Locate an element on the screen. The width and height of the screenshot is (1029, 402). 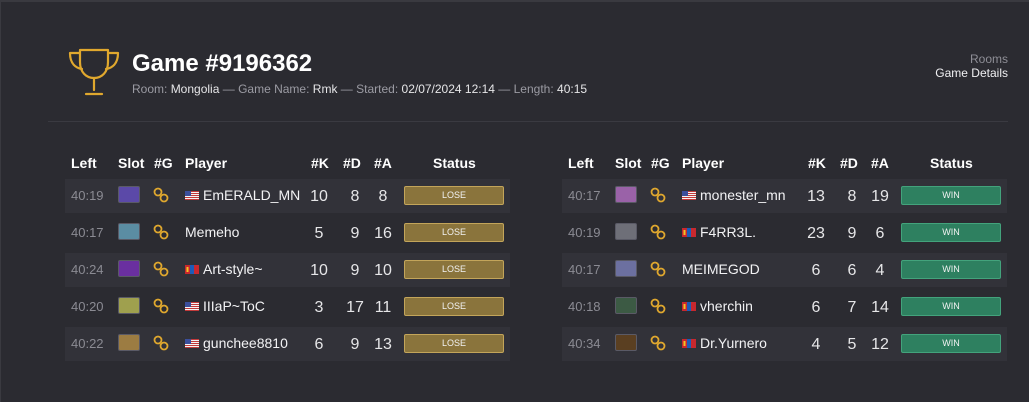
player-cell: MEIMEGOD is located at coordinates (721, 269).